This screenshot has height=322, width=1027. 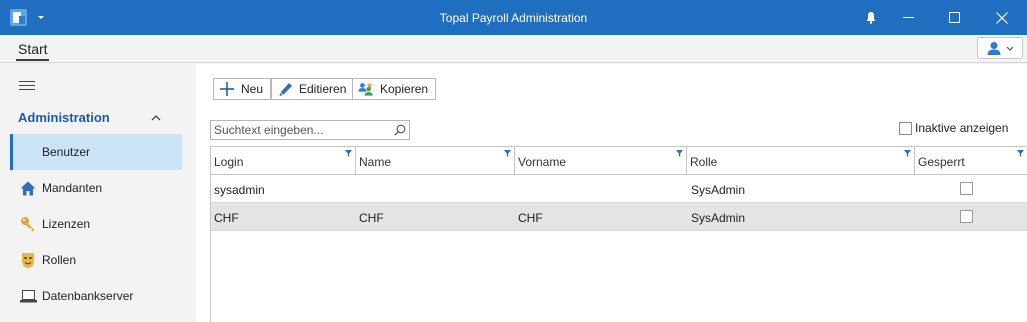 What do you see at coordinates (801, 161) in the screenshot?
I see `column-header-rolle: Rolle` at bounding box center [801, 161].